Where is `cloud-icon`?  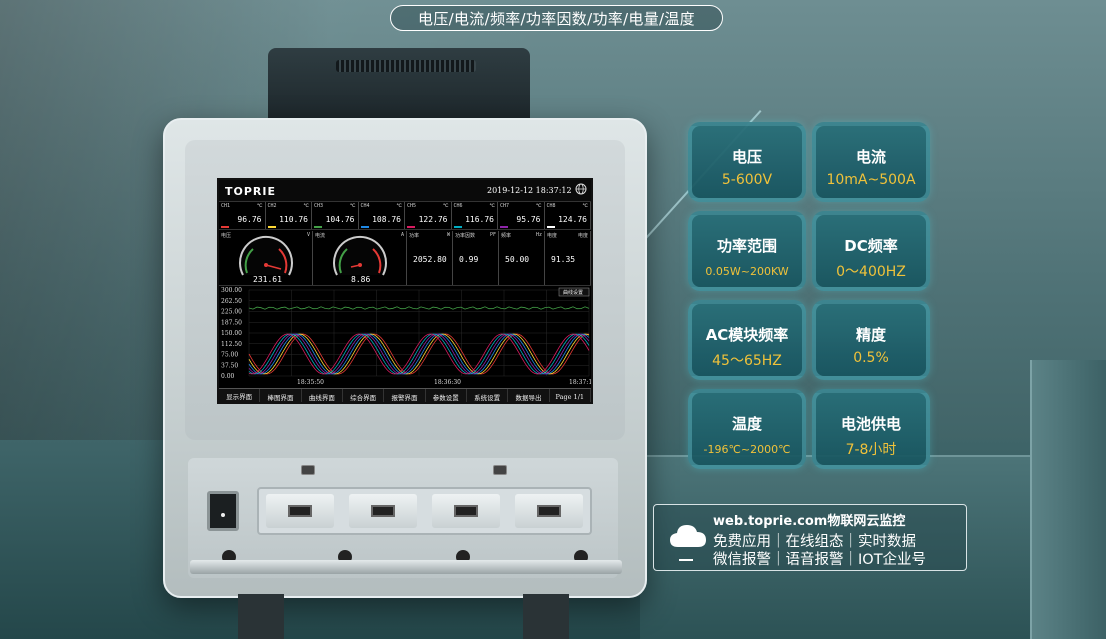
cloud-icon is located at coordinates (688, 536).